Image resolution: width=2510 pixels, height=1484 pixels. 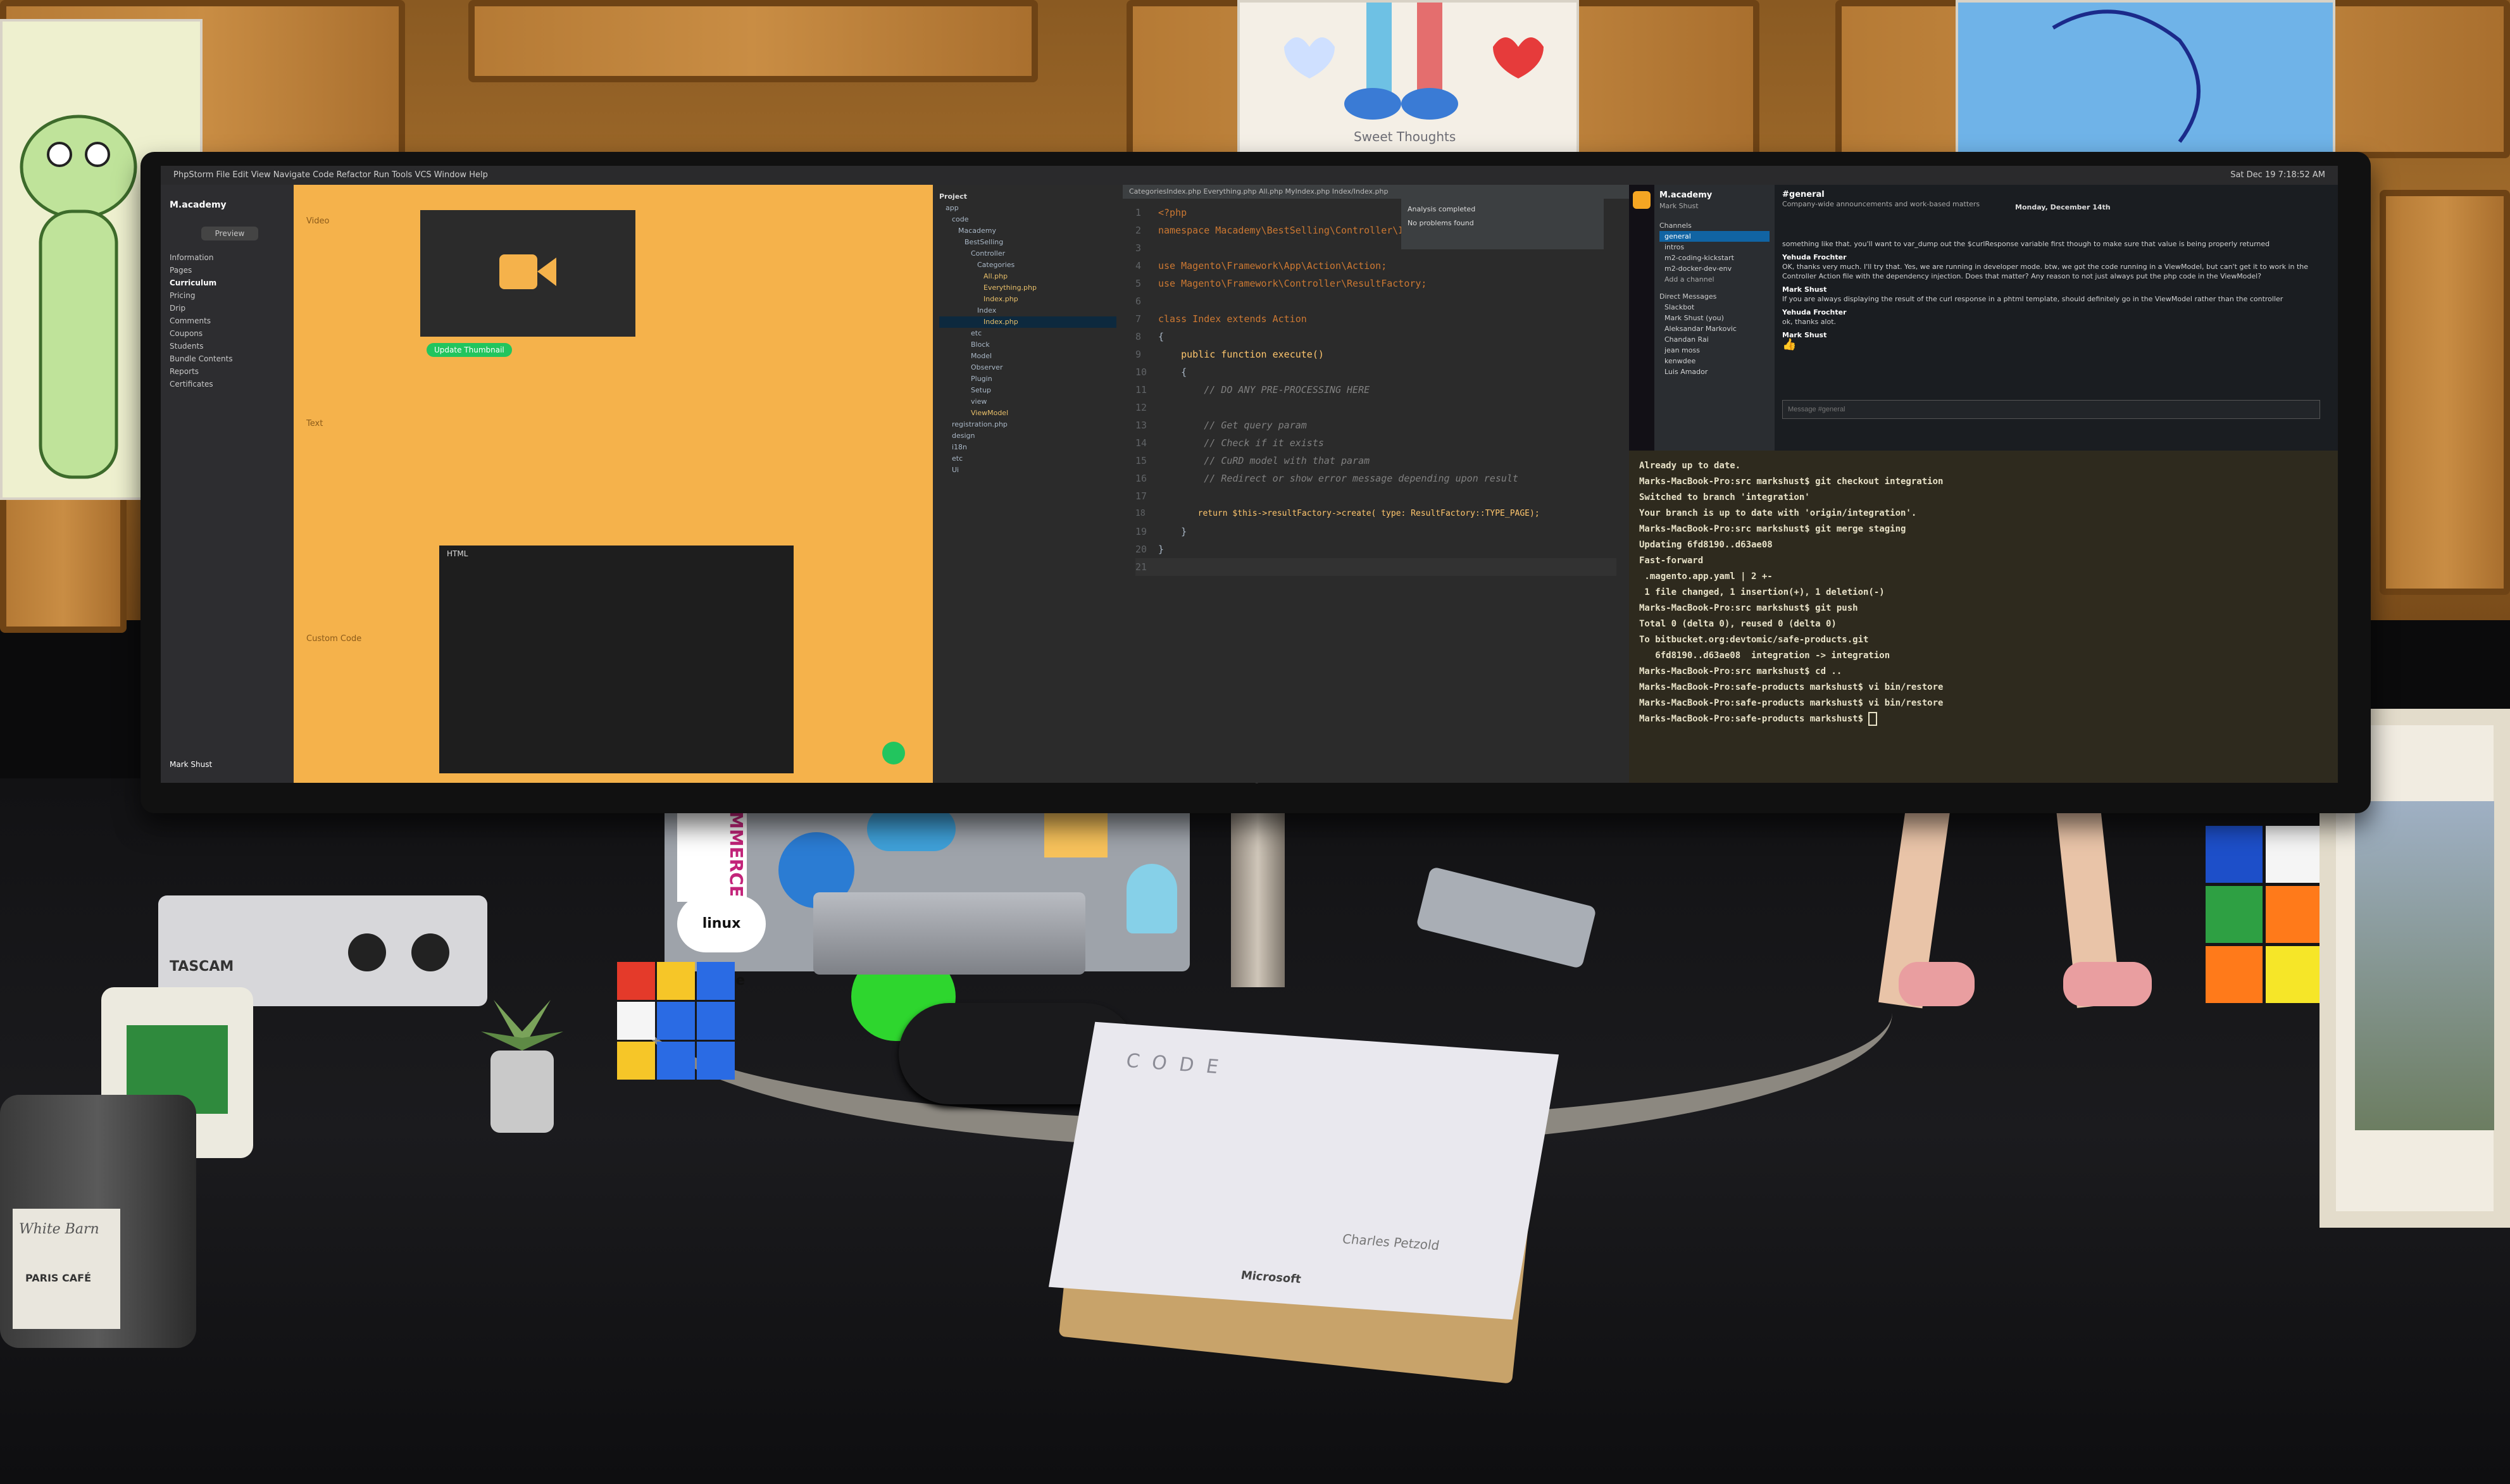 What do you see at coordinates (1714, 328) in the screenshot?
I see `dm-aleksandar: Aleksandar Markovic` at bounding box center [1714, 328].